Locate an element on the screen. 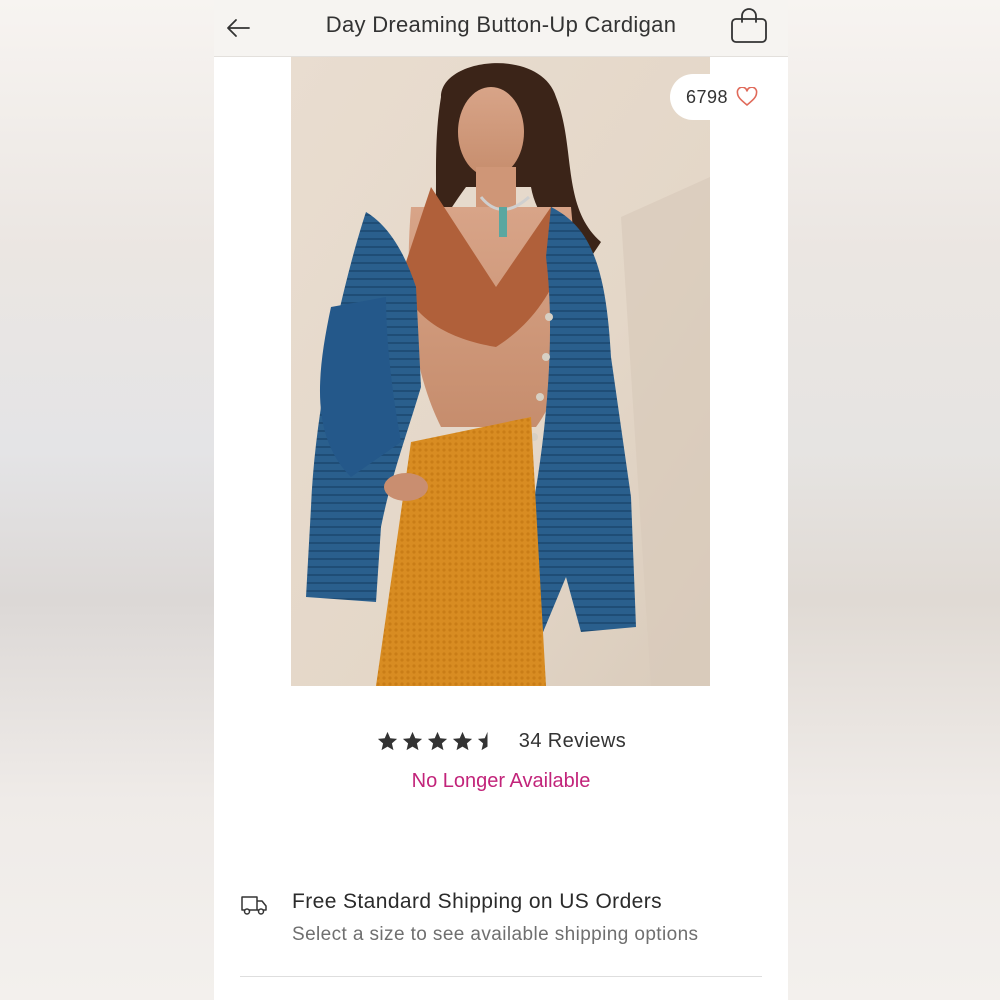  star-half-icon is located at coordinates (482, 740).